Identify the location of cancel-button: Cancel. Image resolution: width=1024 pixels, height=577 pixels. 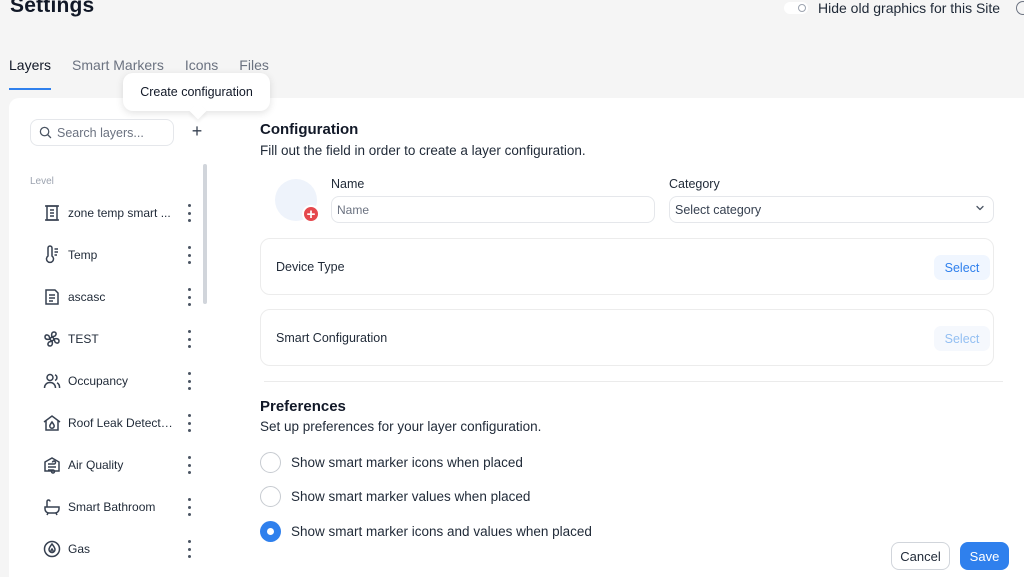
(920, 556).